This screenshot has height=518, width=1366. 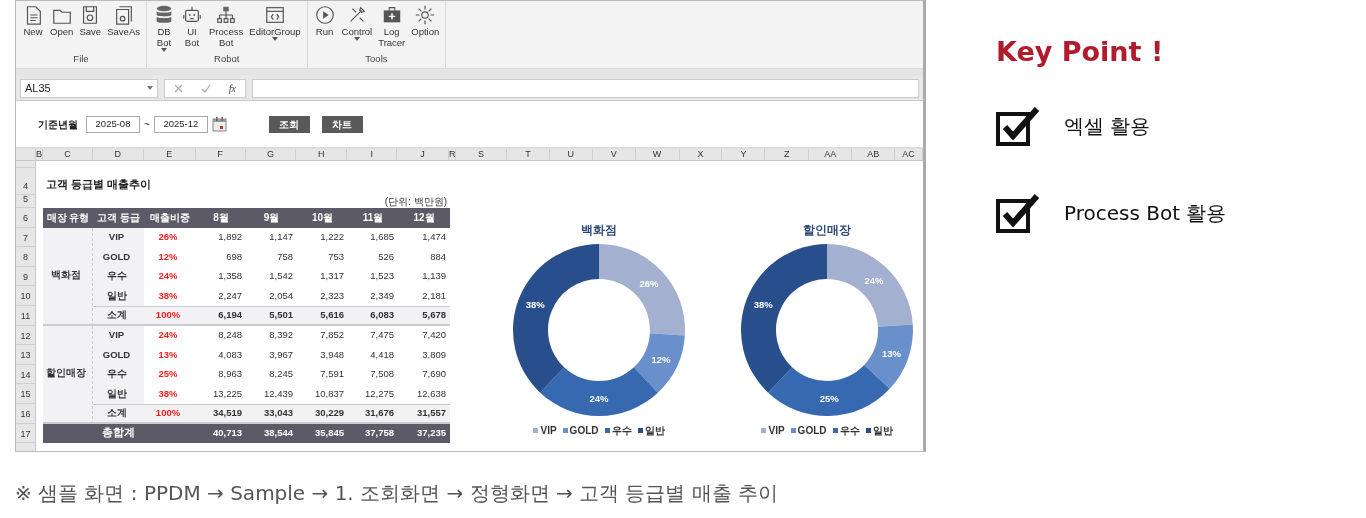 What do you see at coordinates (180, 124) in the screenshot?
I see `date-field: 2025-12` at bounding box center [180, 124].